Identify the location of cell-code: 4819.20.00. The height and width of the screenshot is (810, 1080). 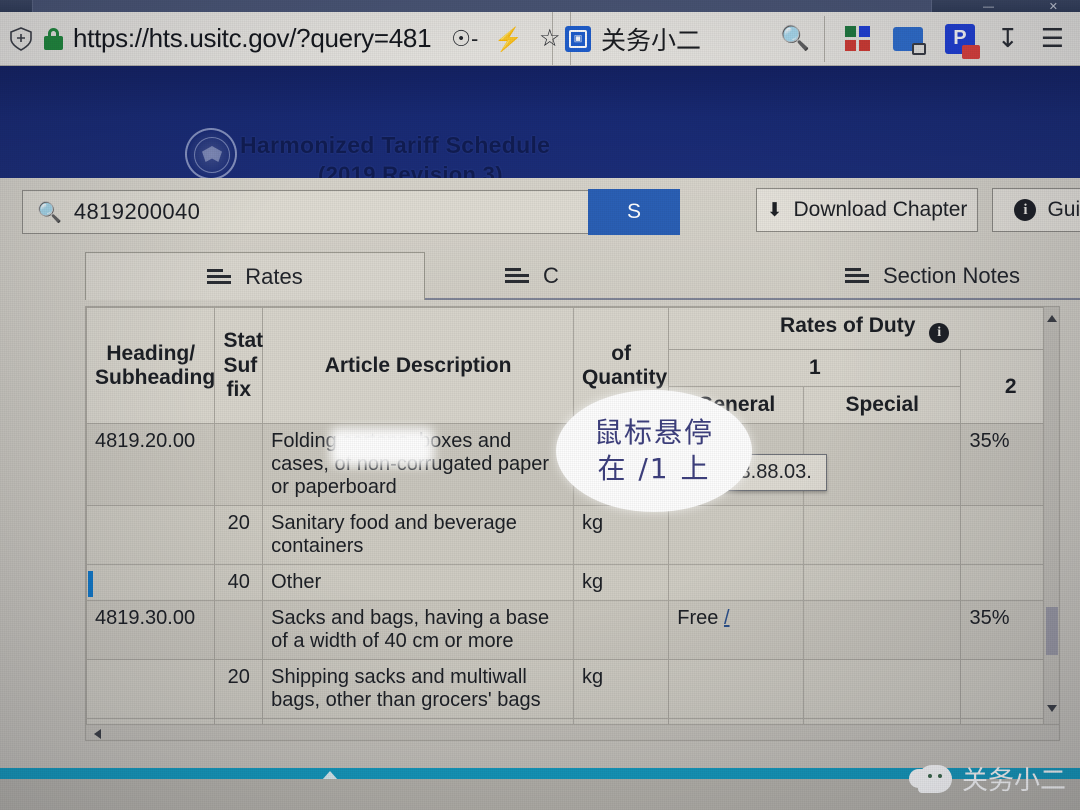
(151, 465).